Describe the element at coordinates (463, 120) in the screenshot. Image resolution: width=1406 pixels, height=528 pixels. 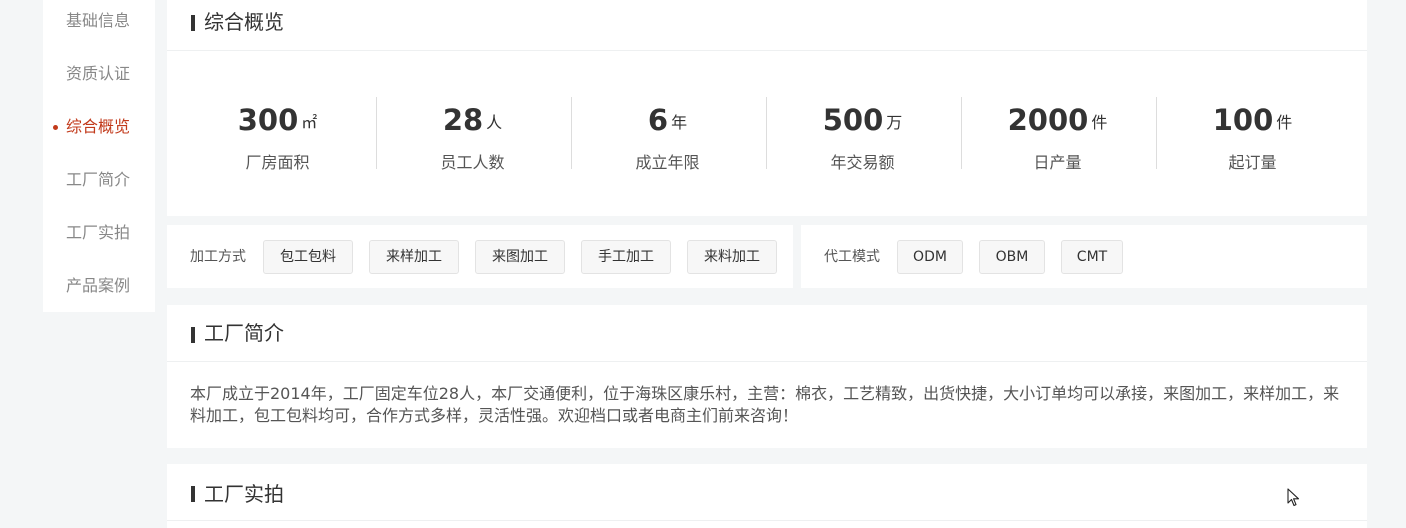
I see `stat-value: 28` at that location.